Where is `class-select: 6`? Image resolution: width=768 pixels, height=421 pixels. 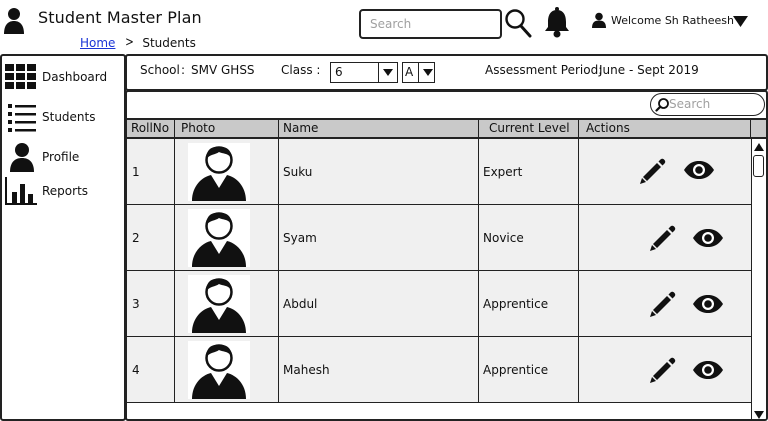 class-select: 6 is located at coordinates (364, 72).